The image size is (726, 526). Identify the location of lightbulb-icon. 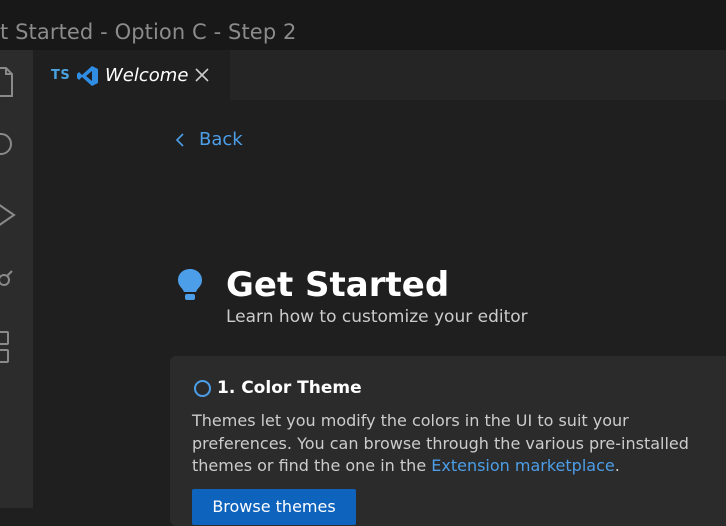
(190, 284).